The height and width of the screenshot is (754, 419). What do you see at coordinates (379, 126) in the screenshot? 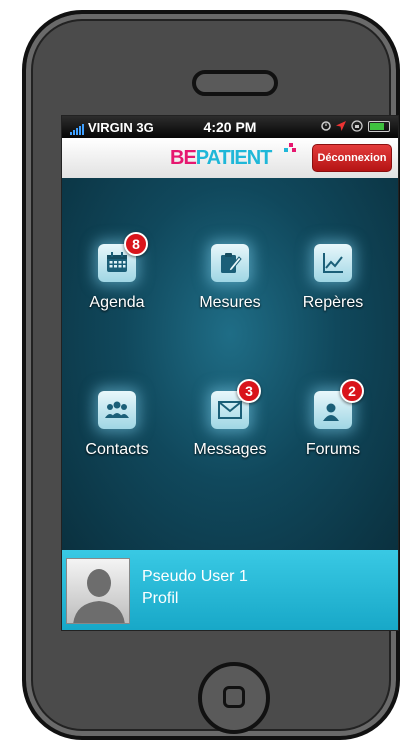
I see `battery-icon` at bounding box center [379, 126].